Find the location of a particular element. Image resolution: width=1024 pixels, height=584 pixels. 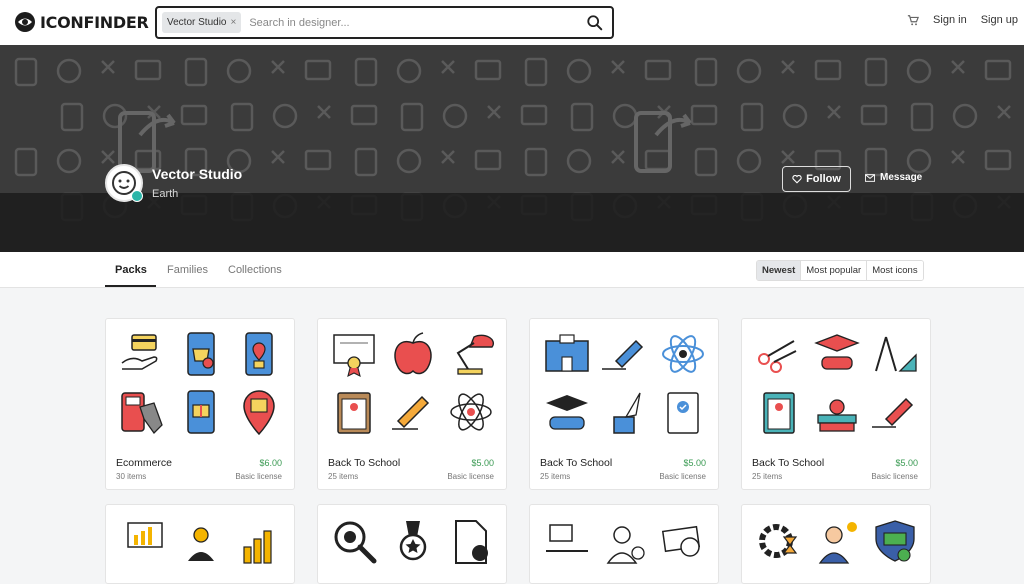

sort-newest: Newest is located at coordinates (779, 270).